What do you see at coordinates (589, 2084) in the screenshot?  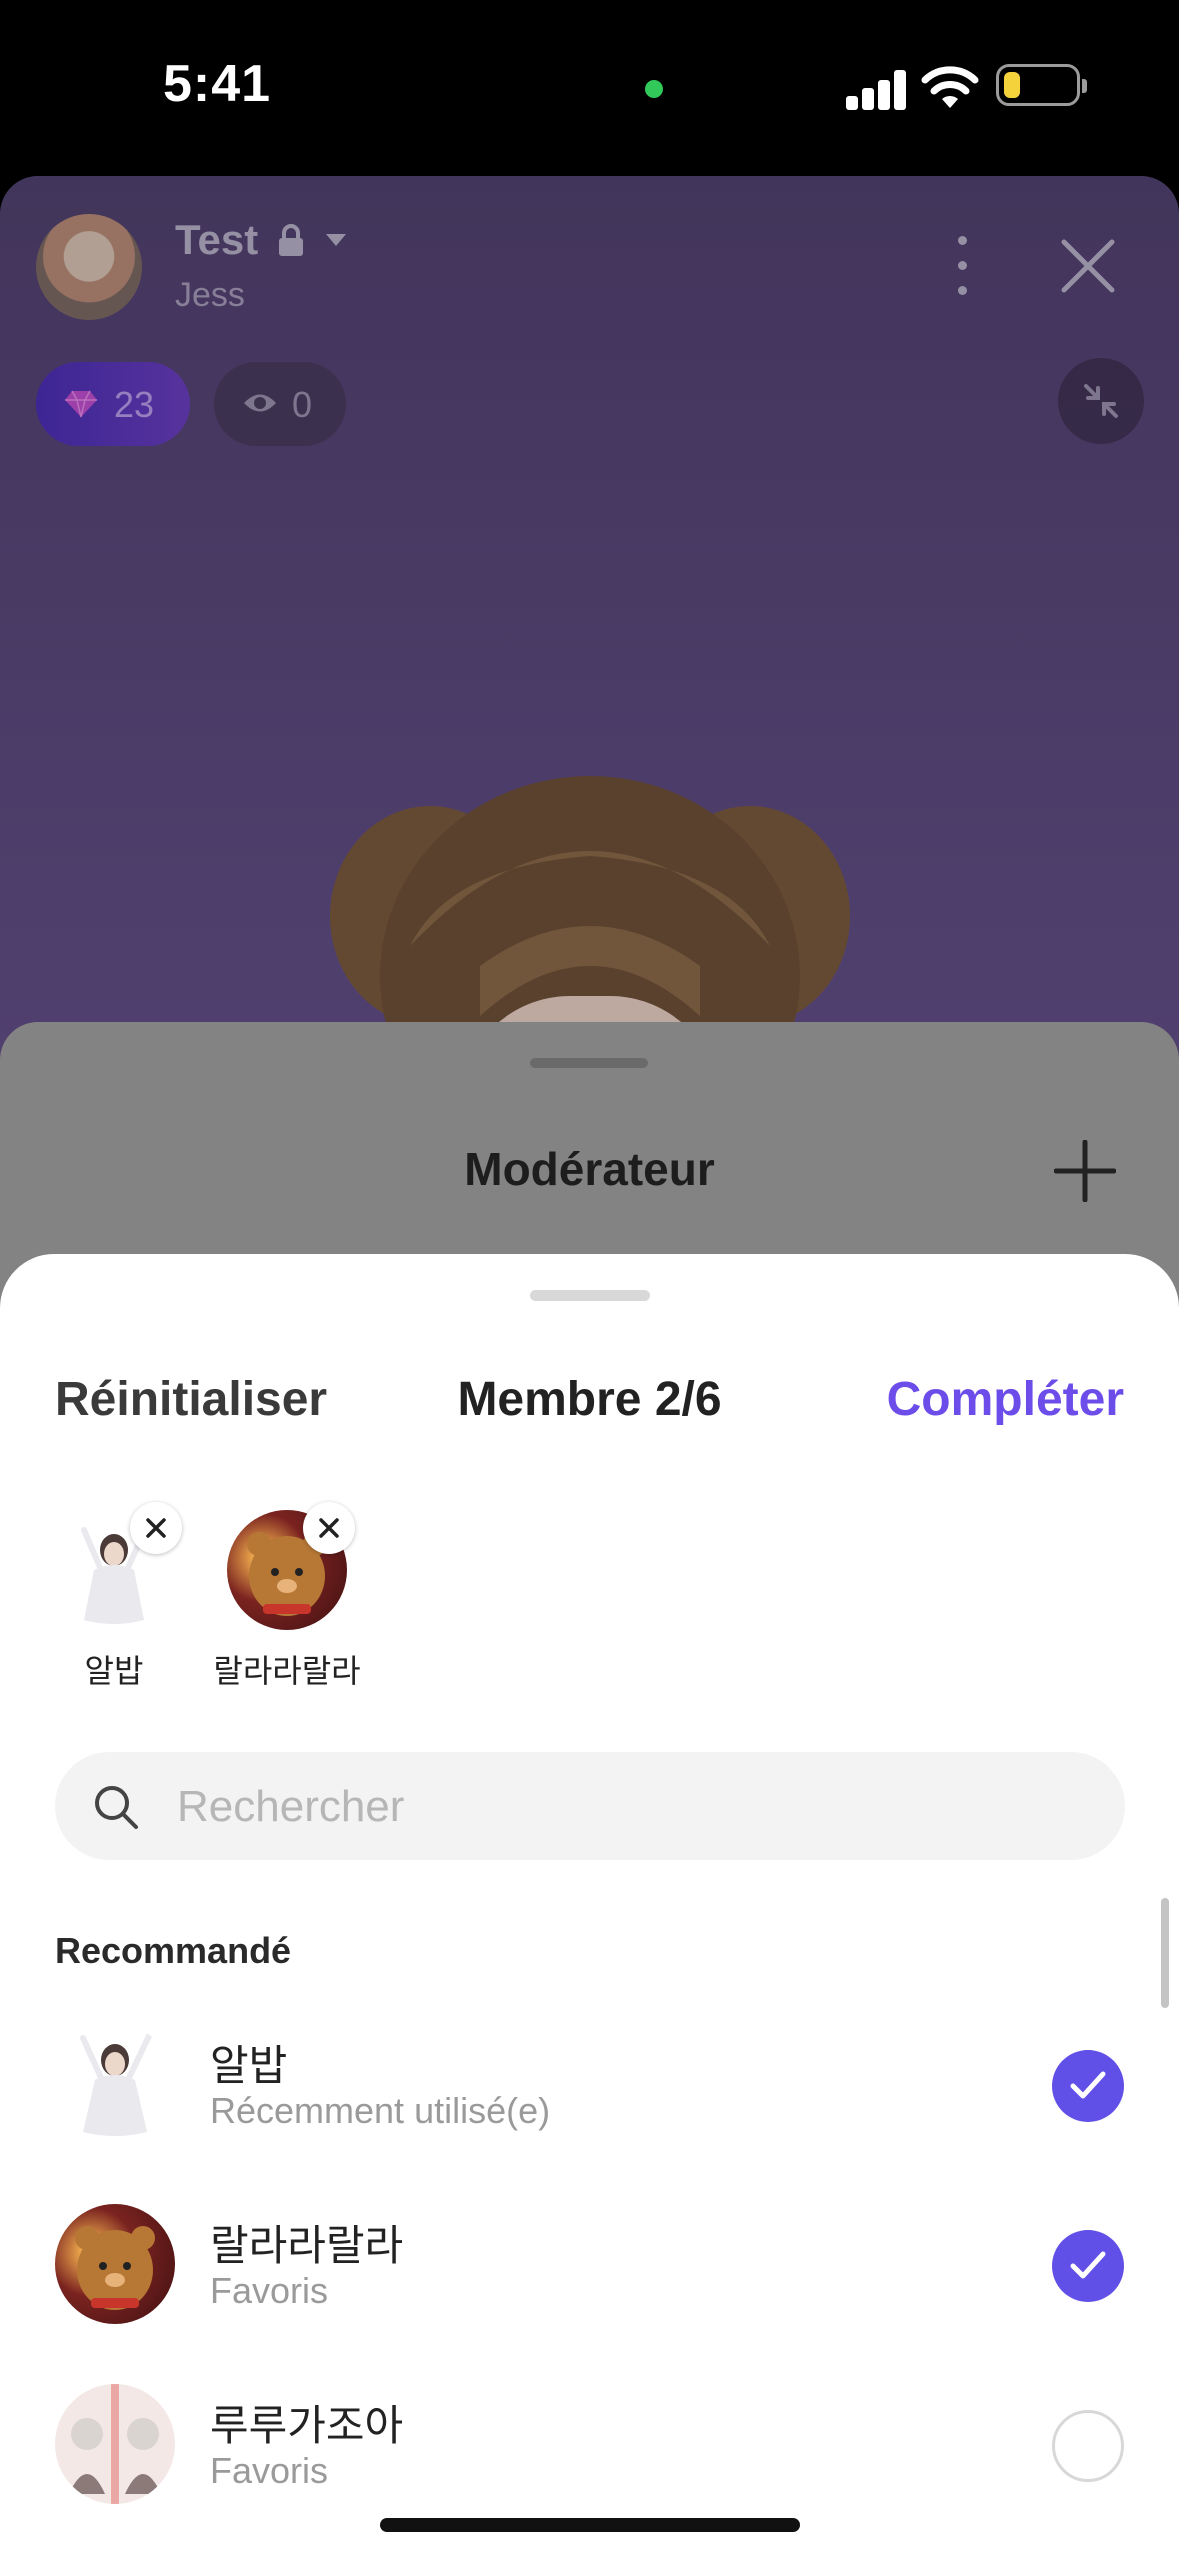 I see `list-item: 알밥 Récemment utilisé(e)` at bounding box center [589, 2084].